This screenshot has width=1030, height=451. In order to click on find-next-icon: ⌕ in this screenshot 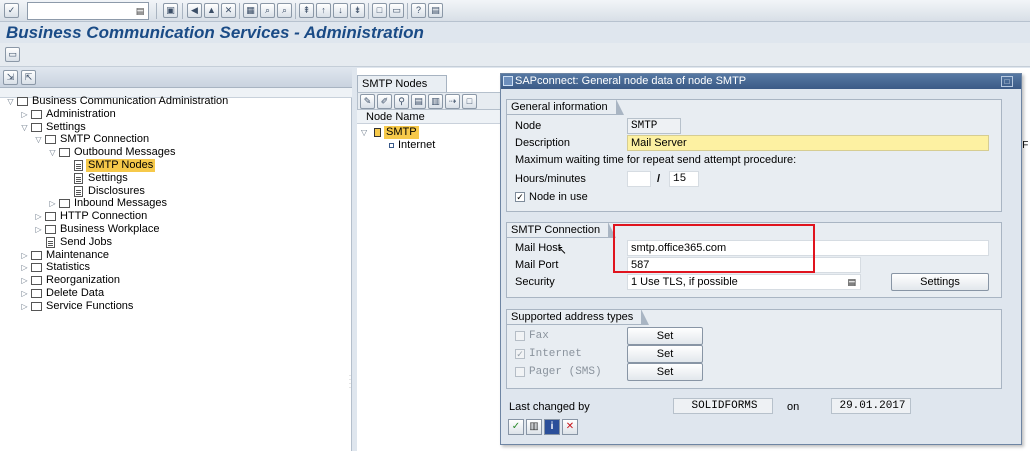, I will do `click(284, 10)`.